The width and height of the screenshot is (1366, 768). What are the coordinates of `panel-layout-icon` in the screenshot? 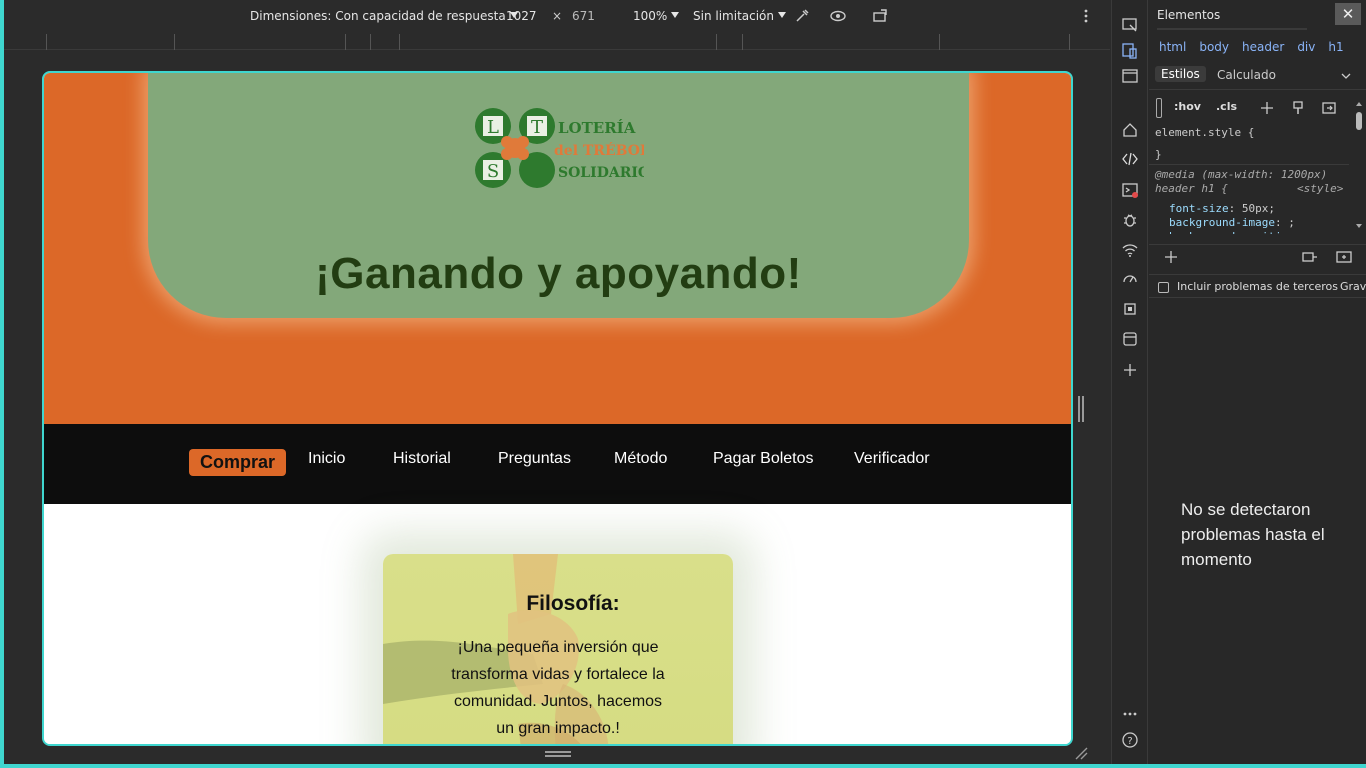 It's located at (1344, 257).